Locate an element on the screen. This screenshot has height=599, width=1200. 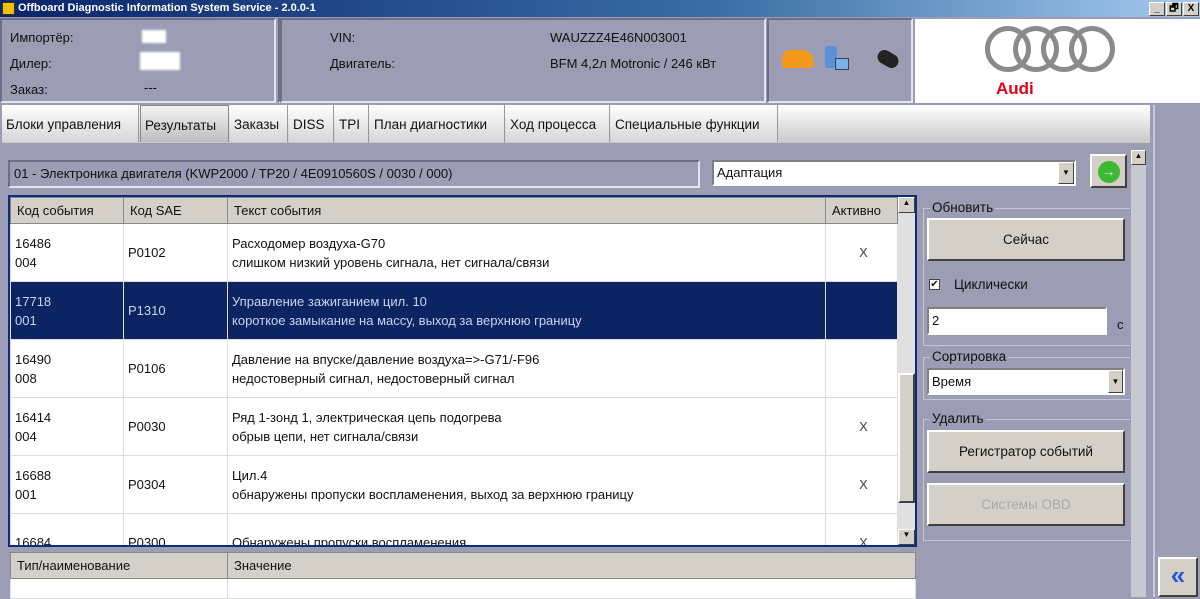
details-table: Тип/наименование Значение is located at coordinates (463, 575).